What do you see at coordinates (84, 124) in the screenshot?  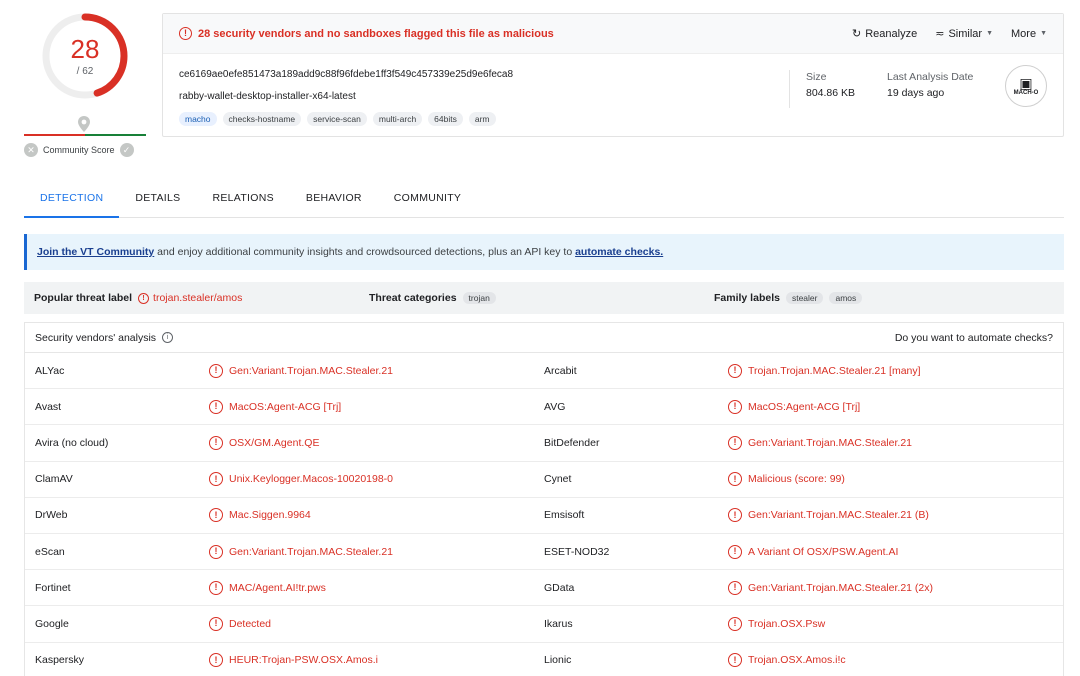 I see `map-pin-icon` at bounding box center [84, 124].